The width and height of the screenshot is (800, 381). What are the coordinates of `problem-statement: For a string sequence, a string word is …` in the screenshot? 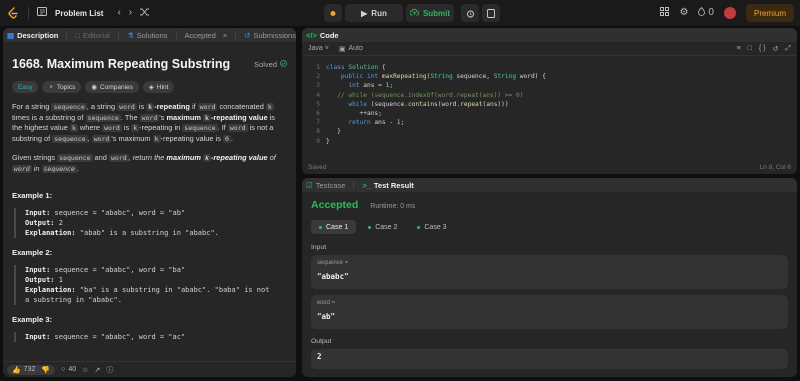 It's located at (144, 122).